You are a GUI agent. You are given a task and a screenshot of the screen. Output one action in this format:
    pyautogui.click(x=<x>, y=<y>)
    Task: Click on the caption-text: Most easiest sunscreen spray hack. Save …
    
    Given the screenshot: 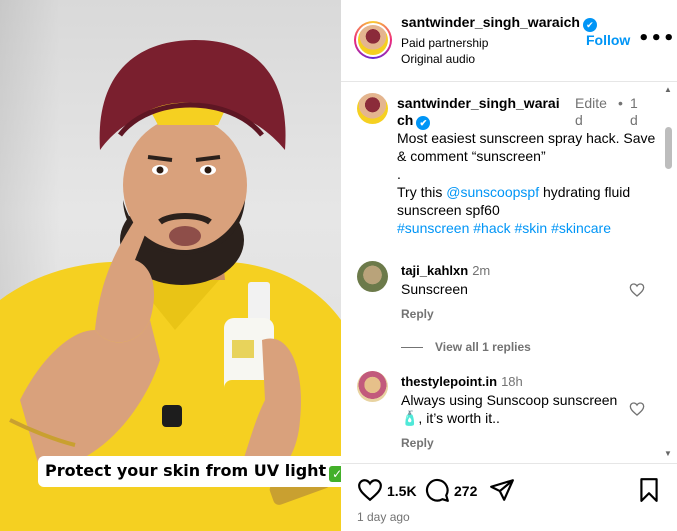 What is the action you would take?
    pyautogui.click(x=528, y=183)
    